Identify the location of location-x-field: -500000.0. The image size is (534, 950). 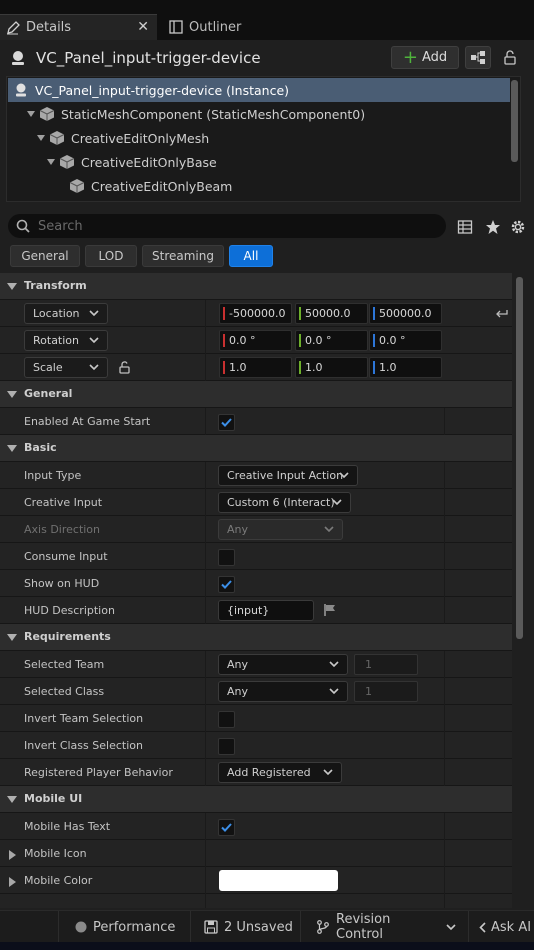
(255, 313).